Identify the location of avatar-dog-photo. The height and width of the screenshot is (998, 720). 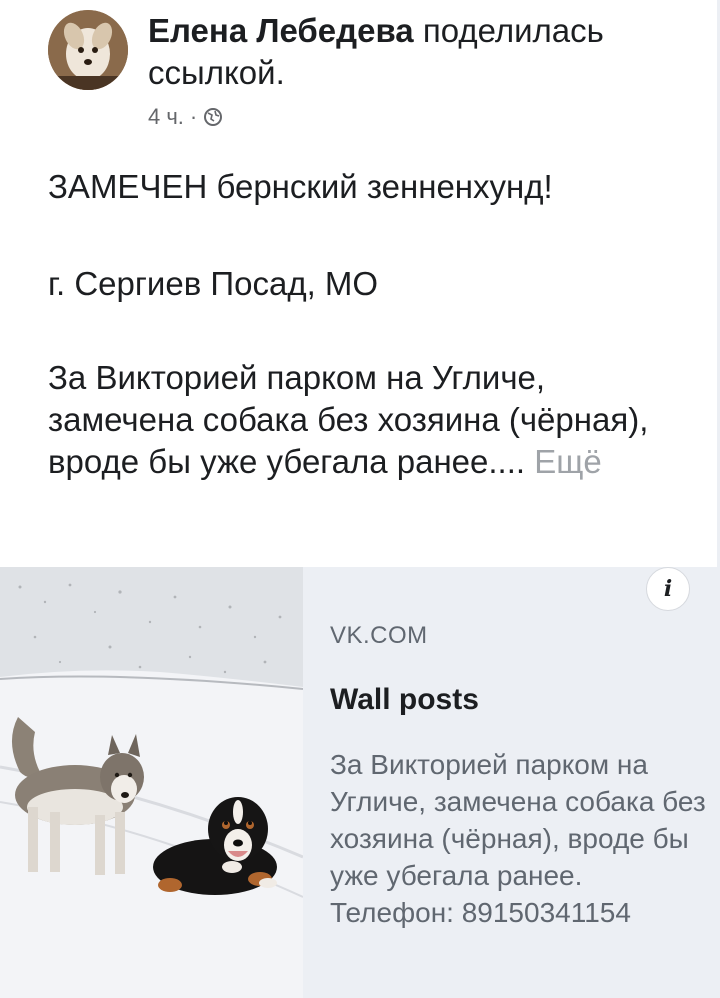
(88, 50).